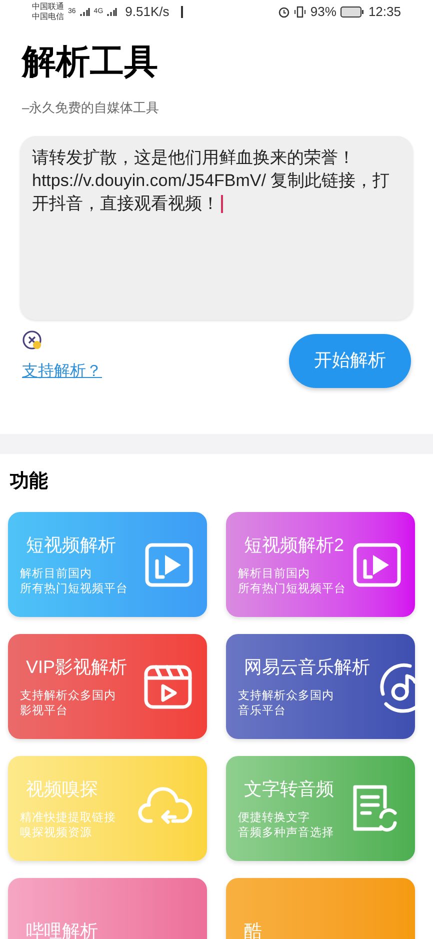 This screenshot has width=433, height=939. What do you see at coordinates (33, 341) in the screenshot?
I see `clear-icon` at bounding box center [33, 341].